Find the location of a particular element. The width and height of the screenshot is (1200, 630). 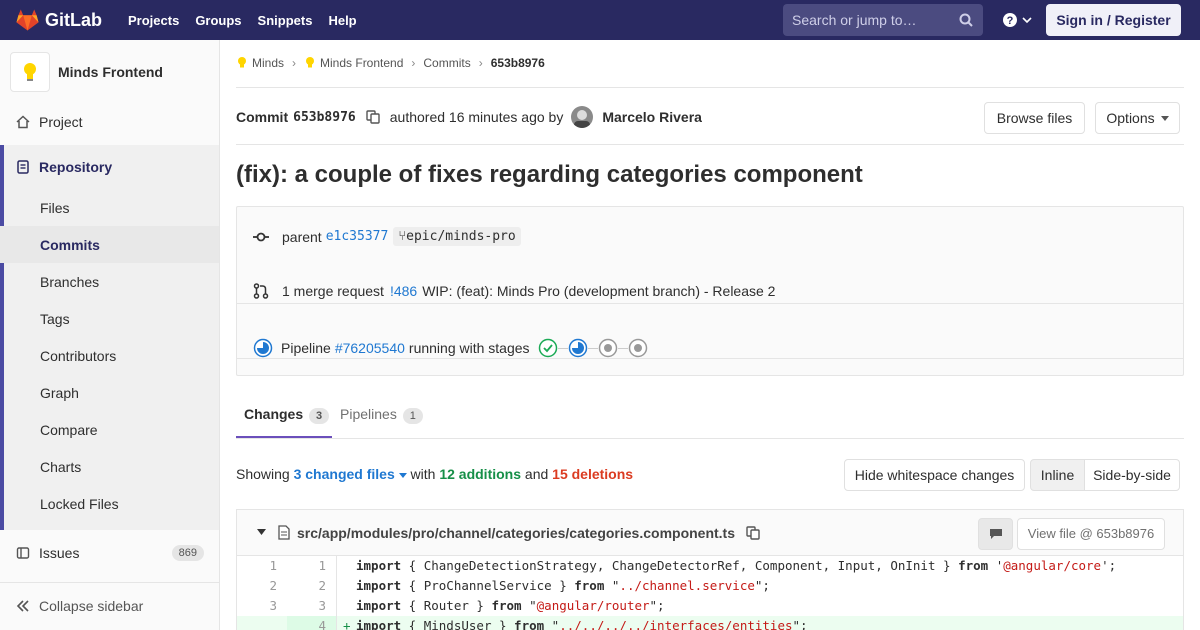

pipeline-link: #76205540 is located at coordinates (370, 348).